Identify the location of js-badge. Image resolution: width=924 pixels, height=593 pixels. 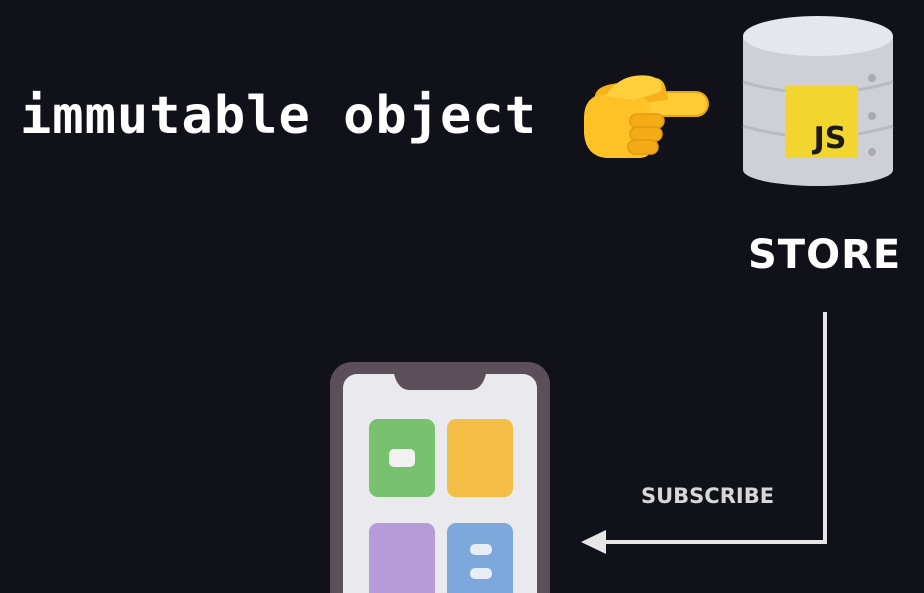
(821, 122).